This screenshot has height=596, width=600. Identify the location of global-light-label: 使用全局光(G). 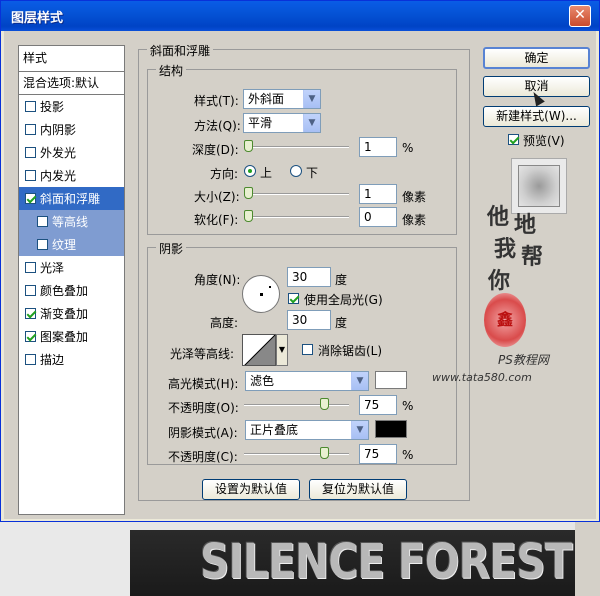
(343, 300).